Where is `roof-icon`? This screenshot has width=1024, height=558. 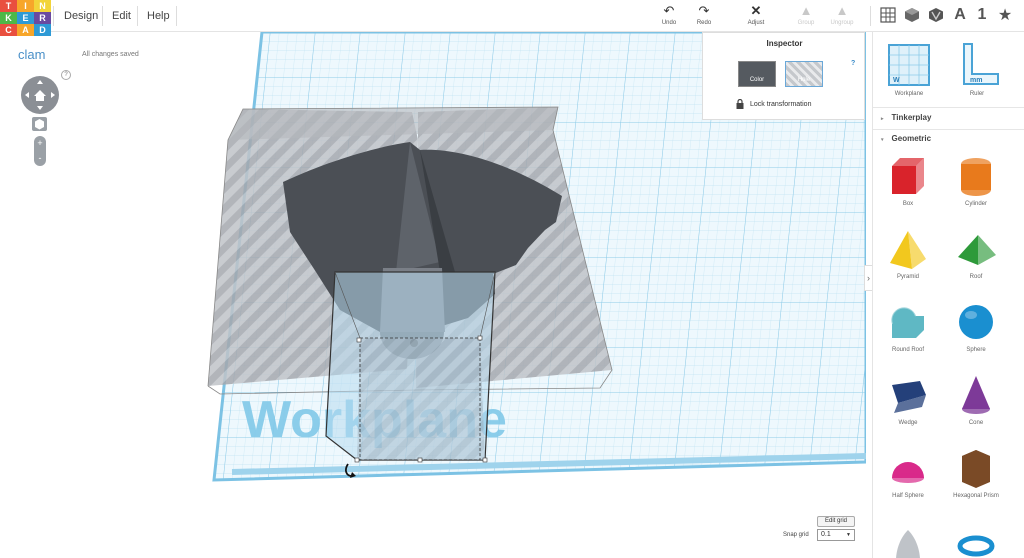
roof-icon is located at coordinates (977, 250).